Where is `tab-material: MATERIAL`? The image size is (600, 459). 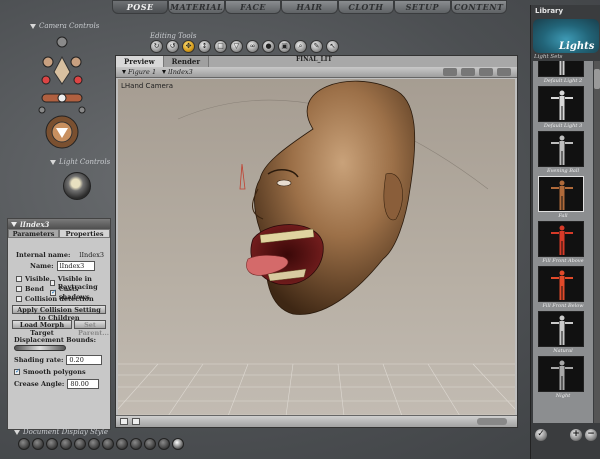
tab-material: MATERIAL is located at coordinates (196, 7).